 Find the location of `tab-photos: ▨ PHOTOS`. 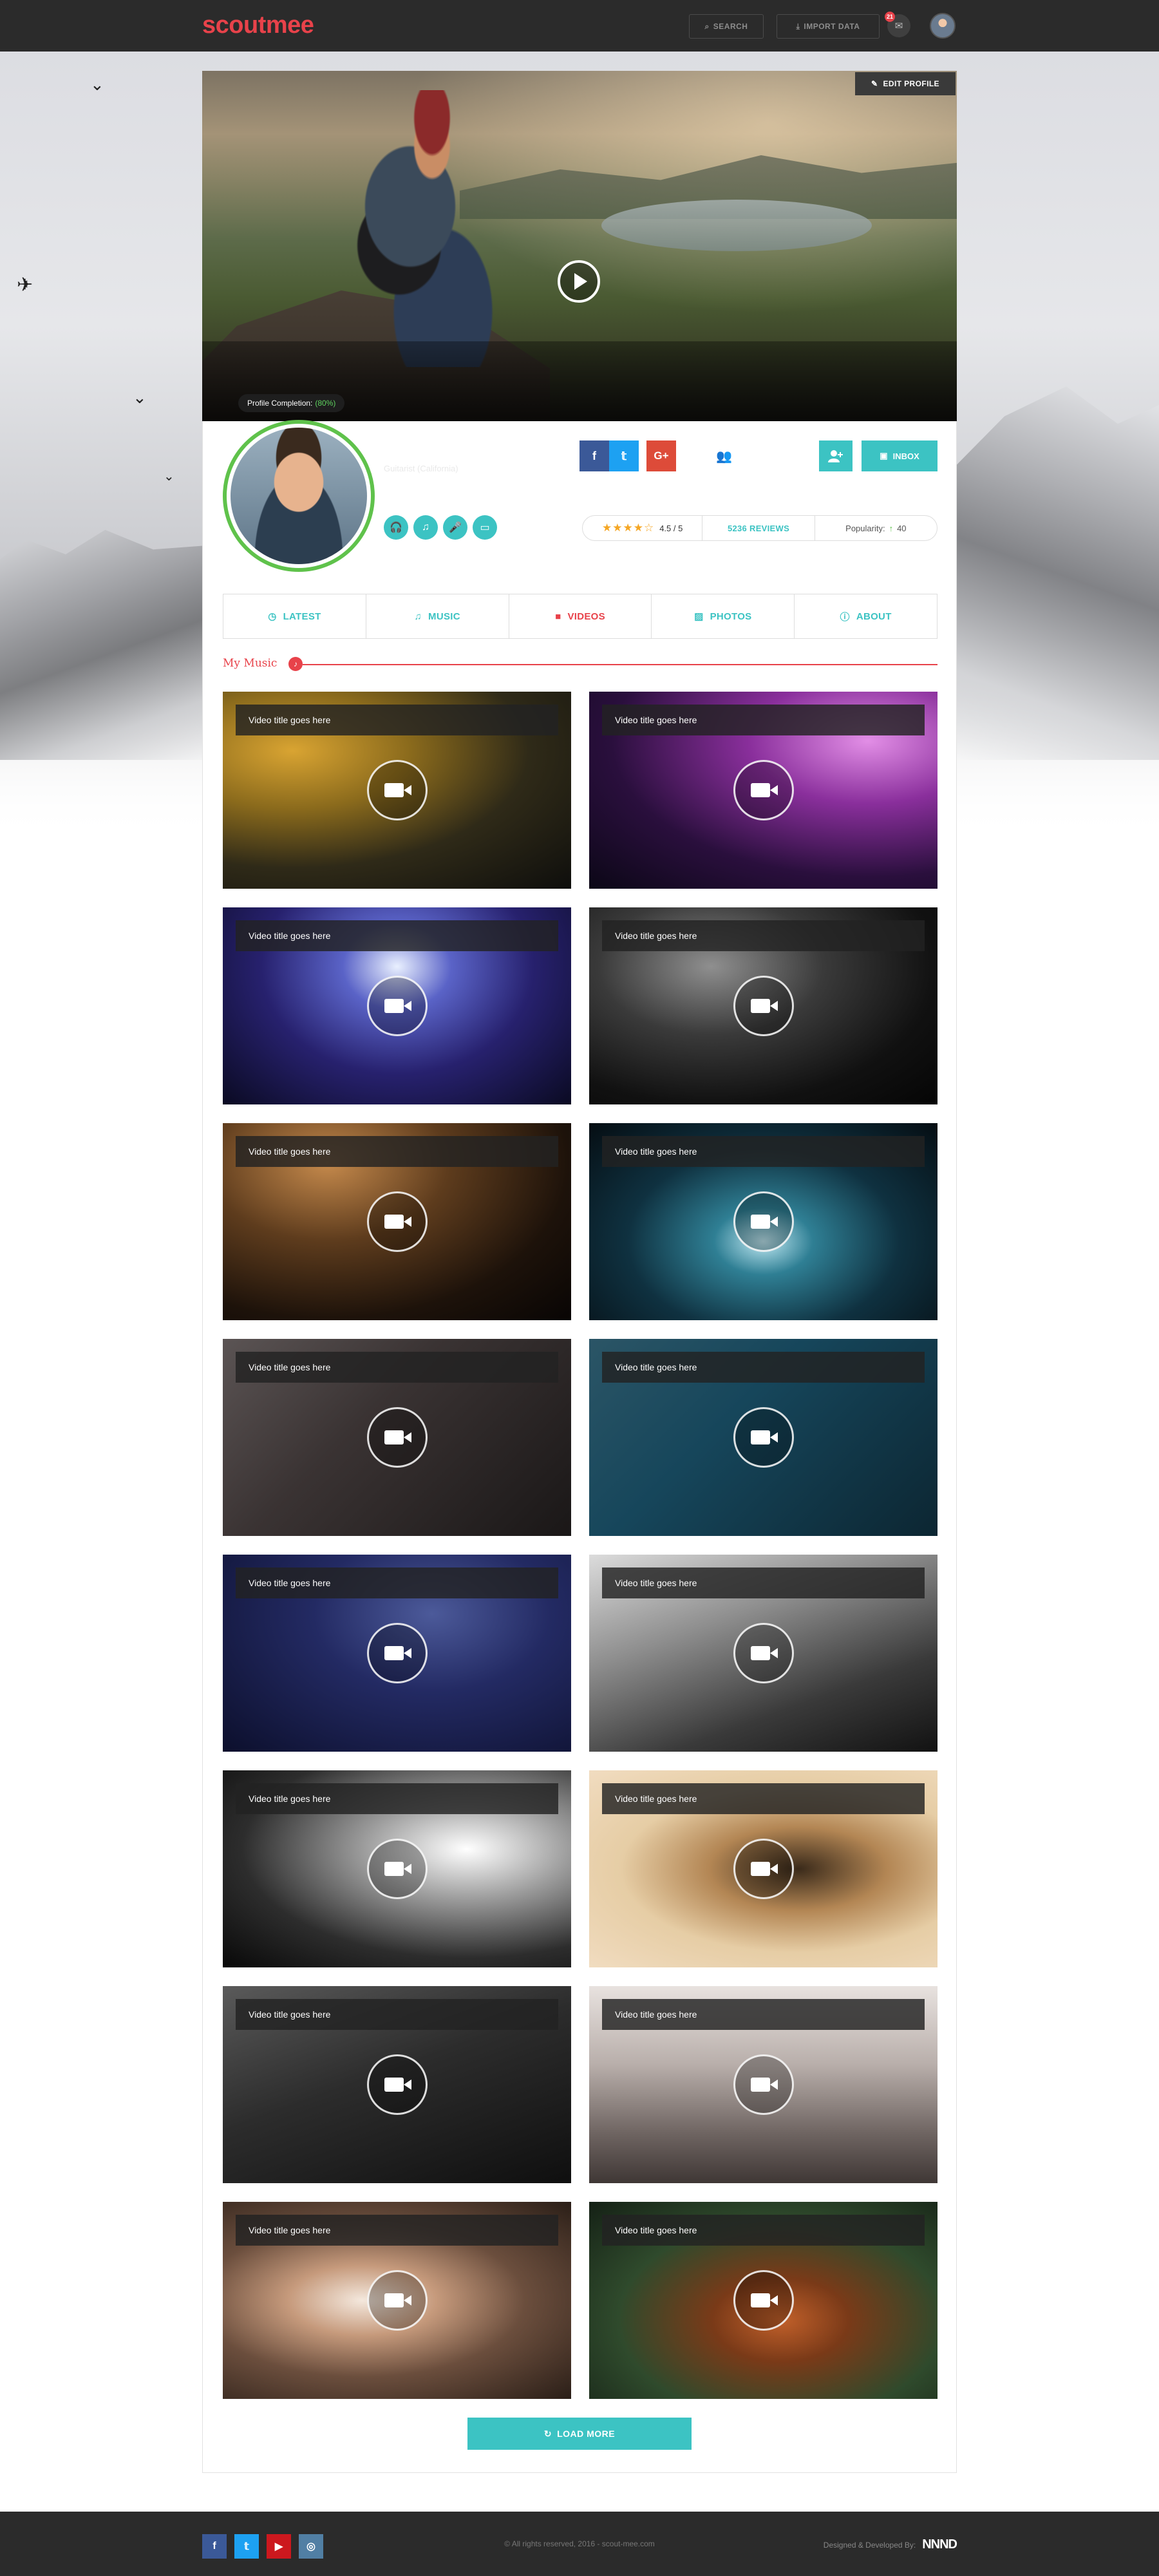

tab-photos: ▨ PHOTOS is located at coordinates (722, 616).